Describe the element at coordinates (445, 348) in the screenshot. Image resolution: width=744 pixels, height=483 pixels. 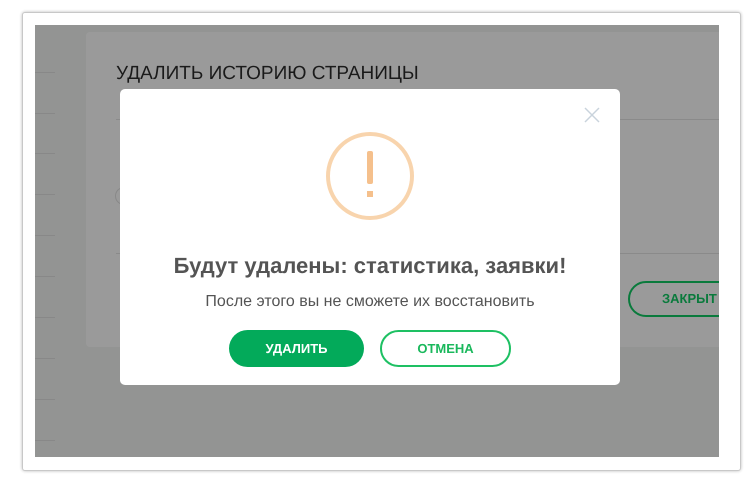
I see `cancel-button: ОТМЕНА` at that location.